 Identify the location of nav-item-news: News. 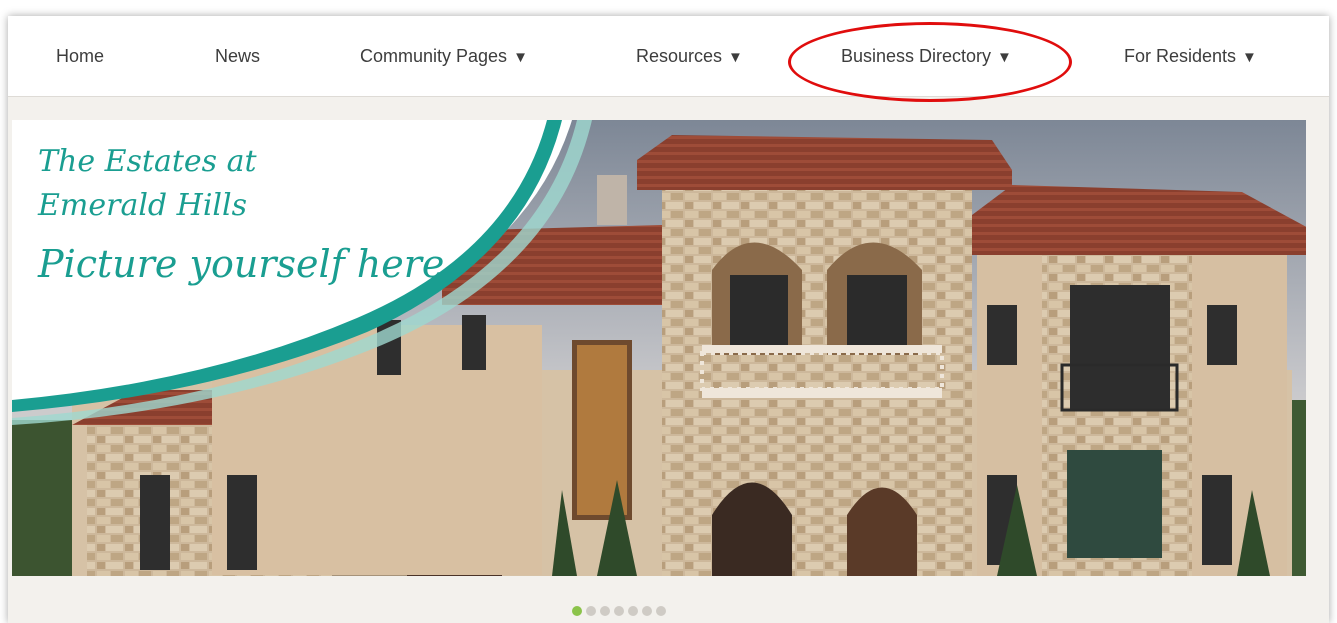
(237, 56).